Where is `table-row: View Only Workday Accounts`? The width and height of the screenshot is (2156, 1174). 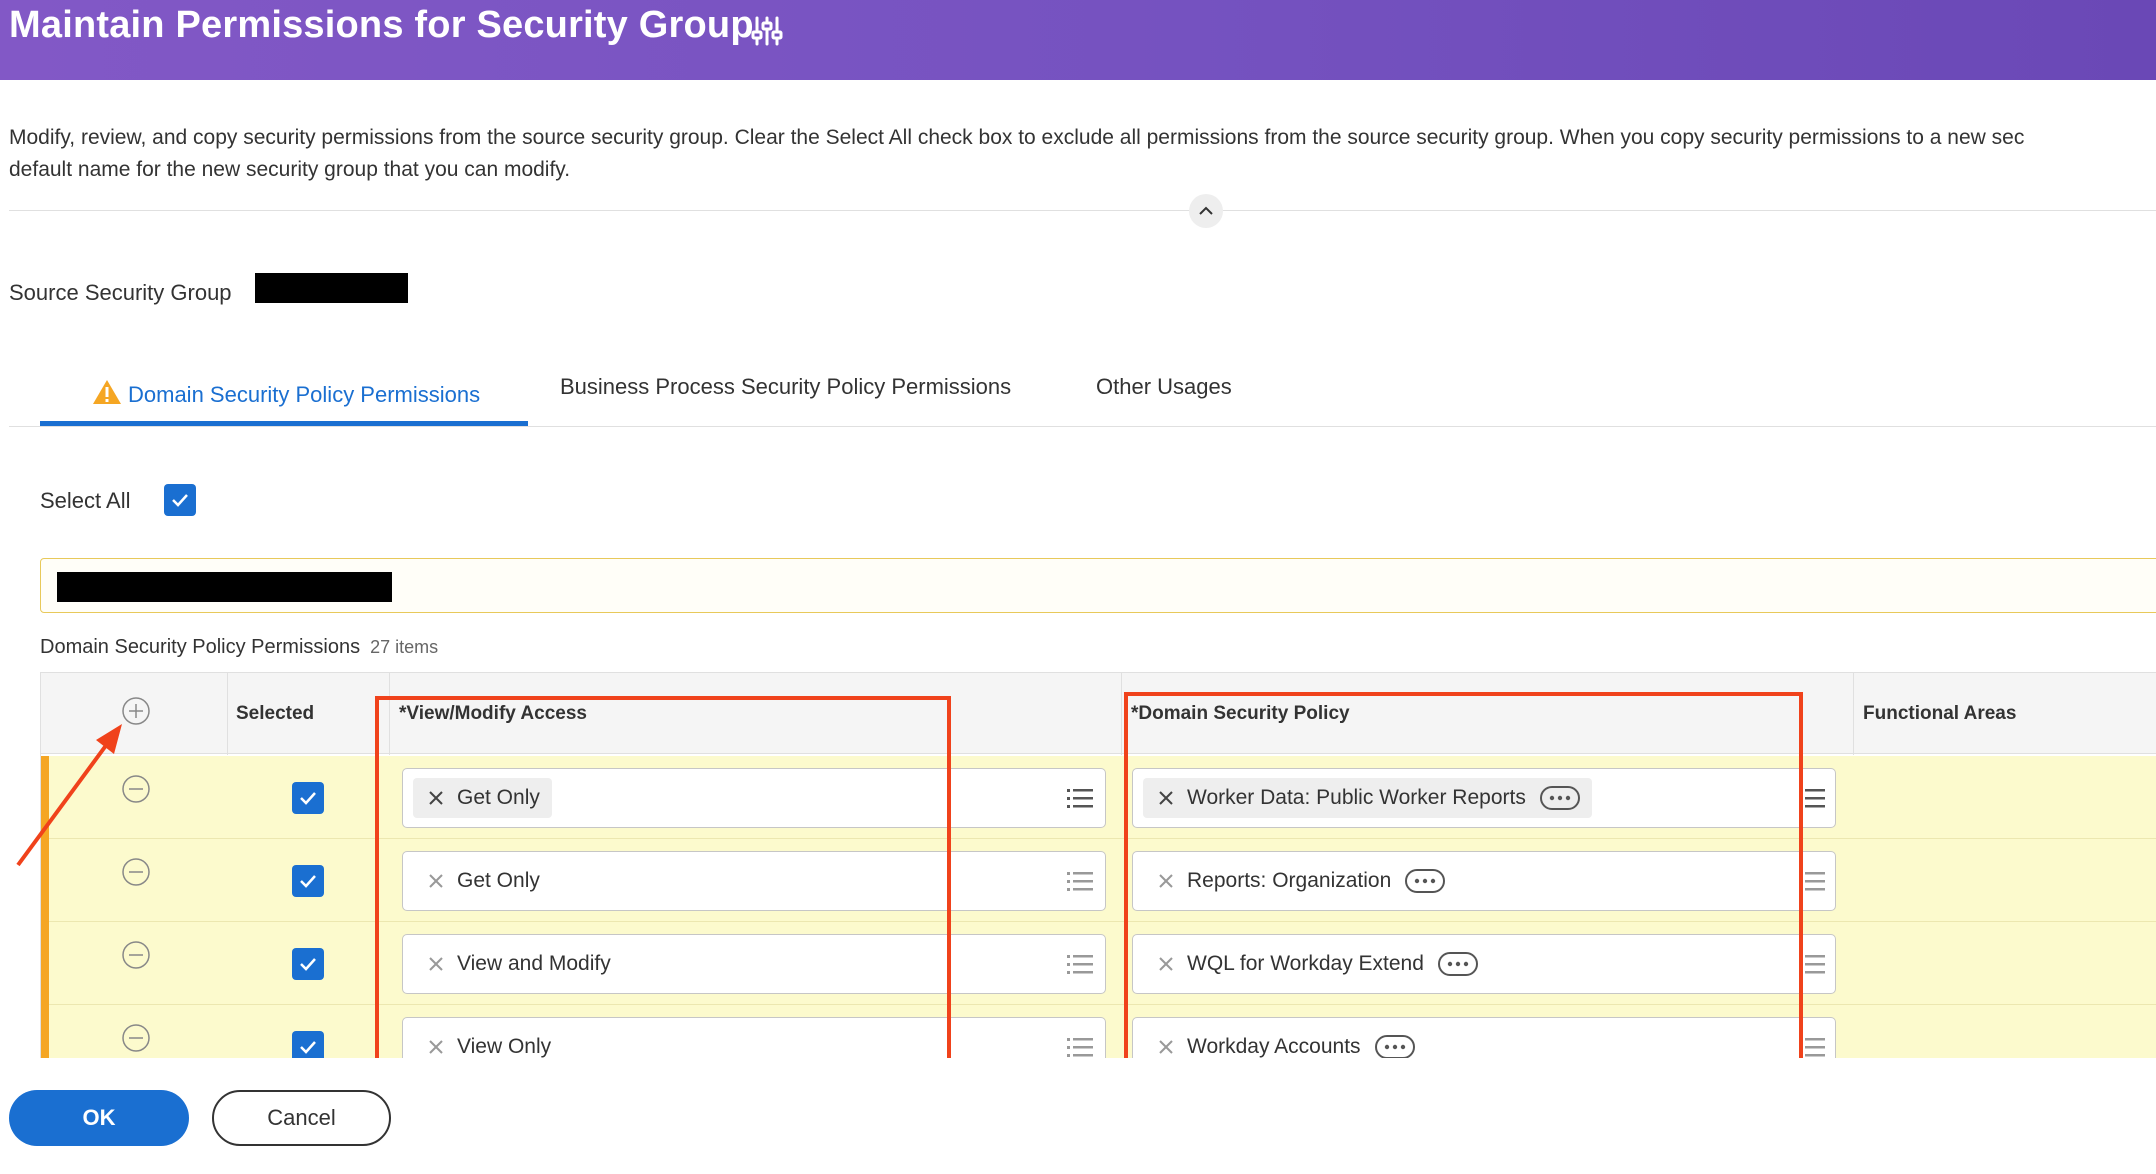 table-row: View Only Workday Accounts is located at coordinates (1098, 1031).